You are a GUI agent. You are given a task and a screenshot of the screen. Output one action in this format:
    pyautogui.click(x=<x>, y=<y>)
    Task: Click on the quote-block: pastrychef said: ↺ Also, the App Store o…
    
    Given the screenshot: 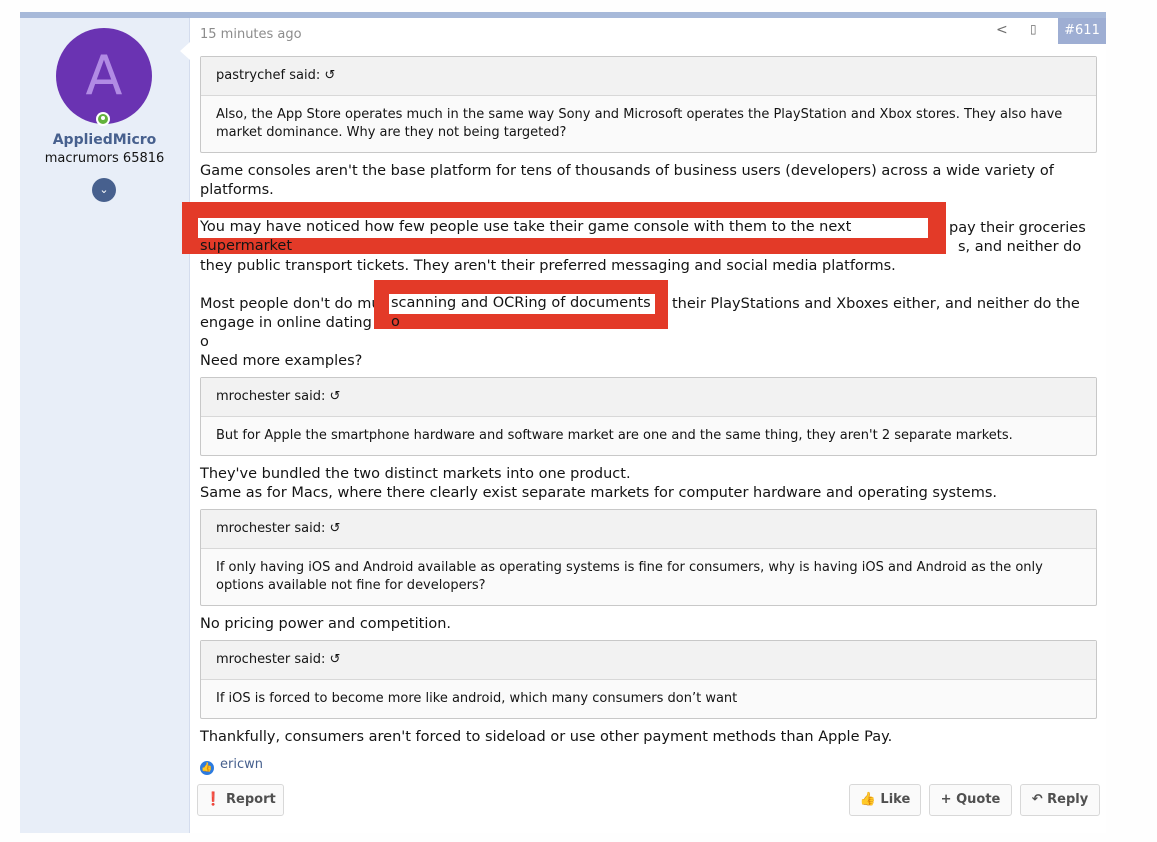 What is the action you would take?
    pyautogui.click(x=648, y=104)
    